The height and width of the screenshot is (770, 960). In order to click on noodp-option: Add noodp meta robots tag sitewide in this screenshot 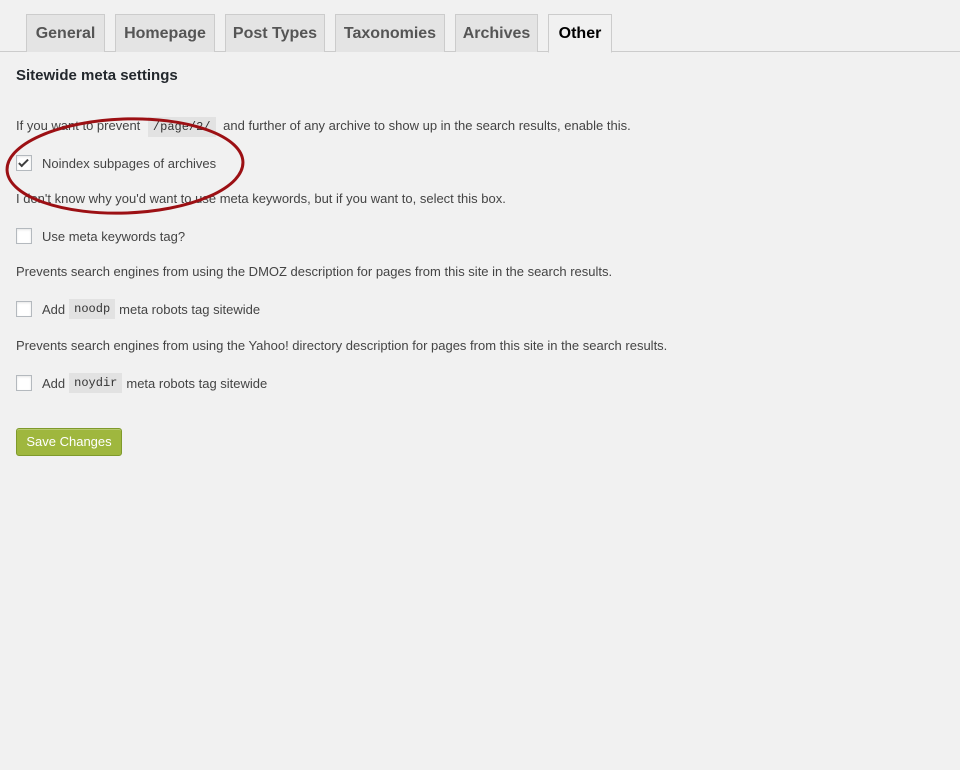, I will do `click(138, 309)`.